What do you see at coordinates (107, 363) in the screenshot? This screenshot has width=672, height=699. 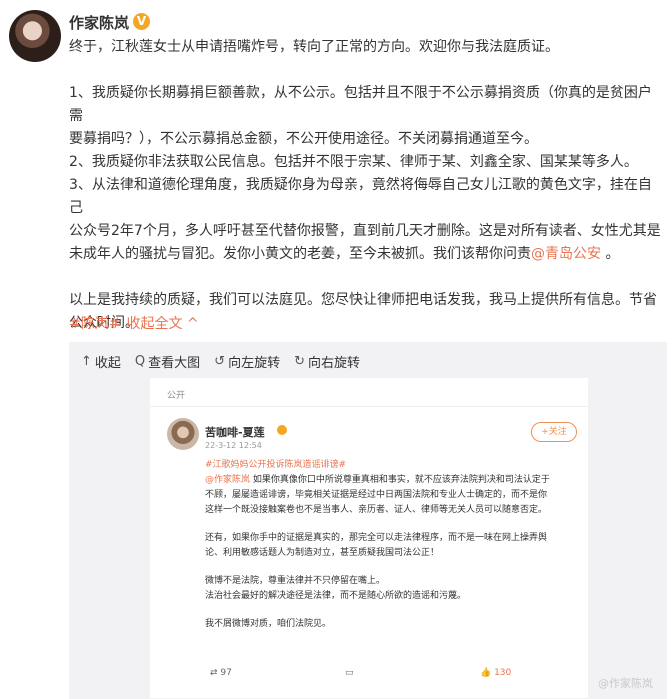 I see `collapse-label: 收起` at bounding box center [107, 363].